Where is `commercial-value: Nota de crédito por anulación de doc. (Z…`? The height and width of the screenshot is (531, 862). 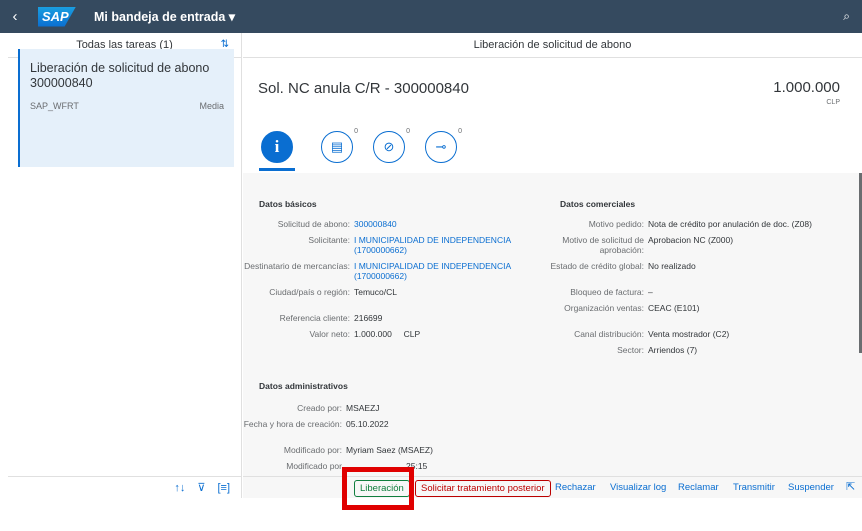 commercial-value: Nota de crédito por anulación de doc. (Z… is located at coordinates (730, 224).